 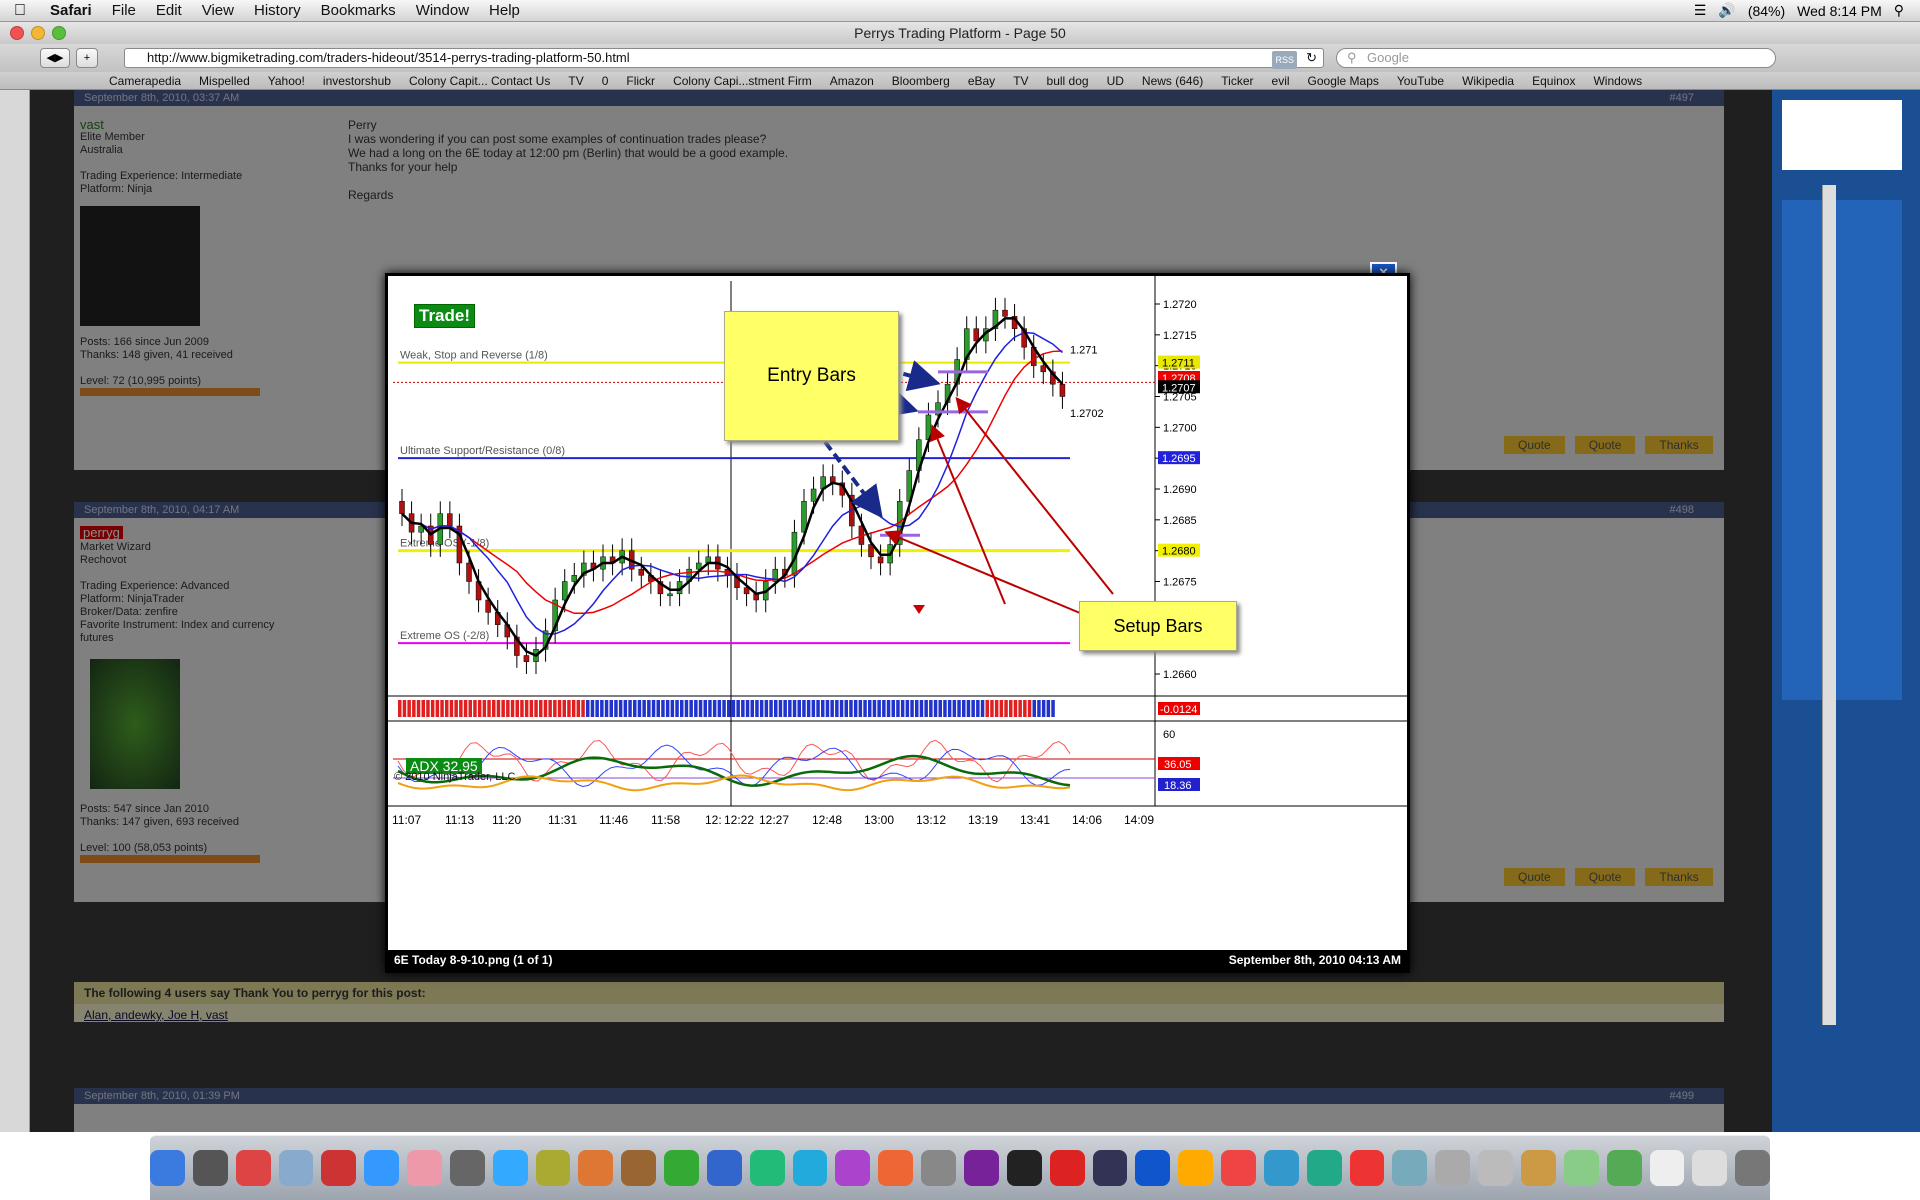 What do you see at coordinates (1839, 11) in the screenshot?
I see `clock: Wed 8:14 PM` at bounding box center [1839, 11].